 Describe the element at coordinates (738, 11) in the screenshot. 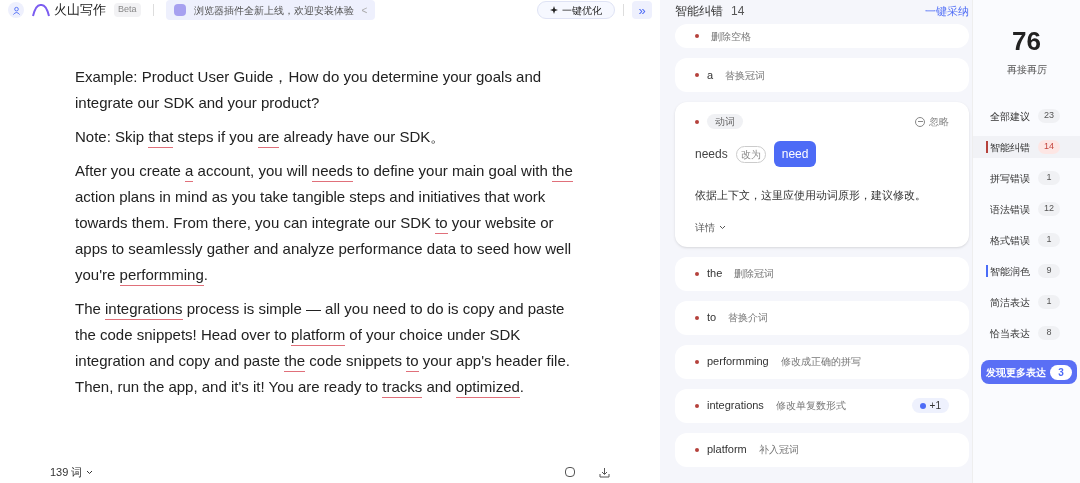

I see `panel-count: 14` at that location.